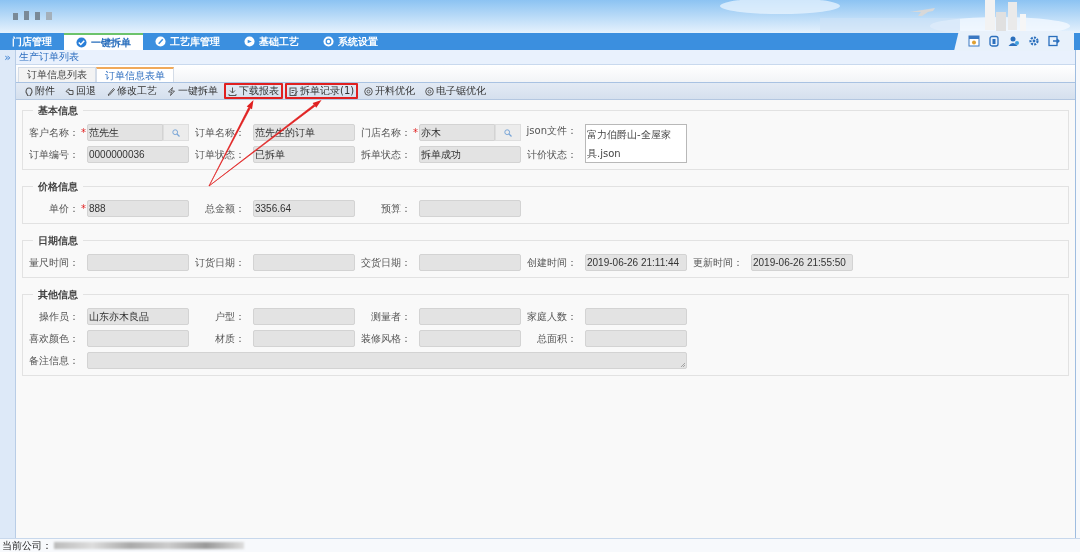  I want to click on input-field: 0000000036, so click(138, 154).